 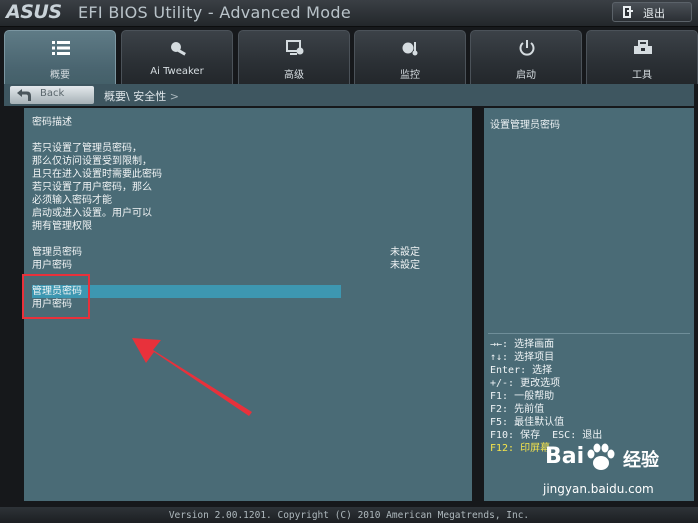 What do you see at coordinates (405, 265) in the screenshot?
I see `user-password-status-value: 未設定` at bounding box center [405, 265].